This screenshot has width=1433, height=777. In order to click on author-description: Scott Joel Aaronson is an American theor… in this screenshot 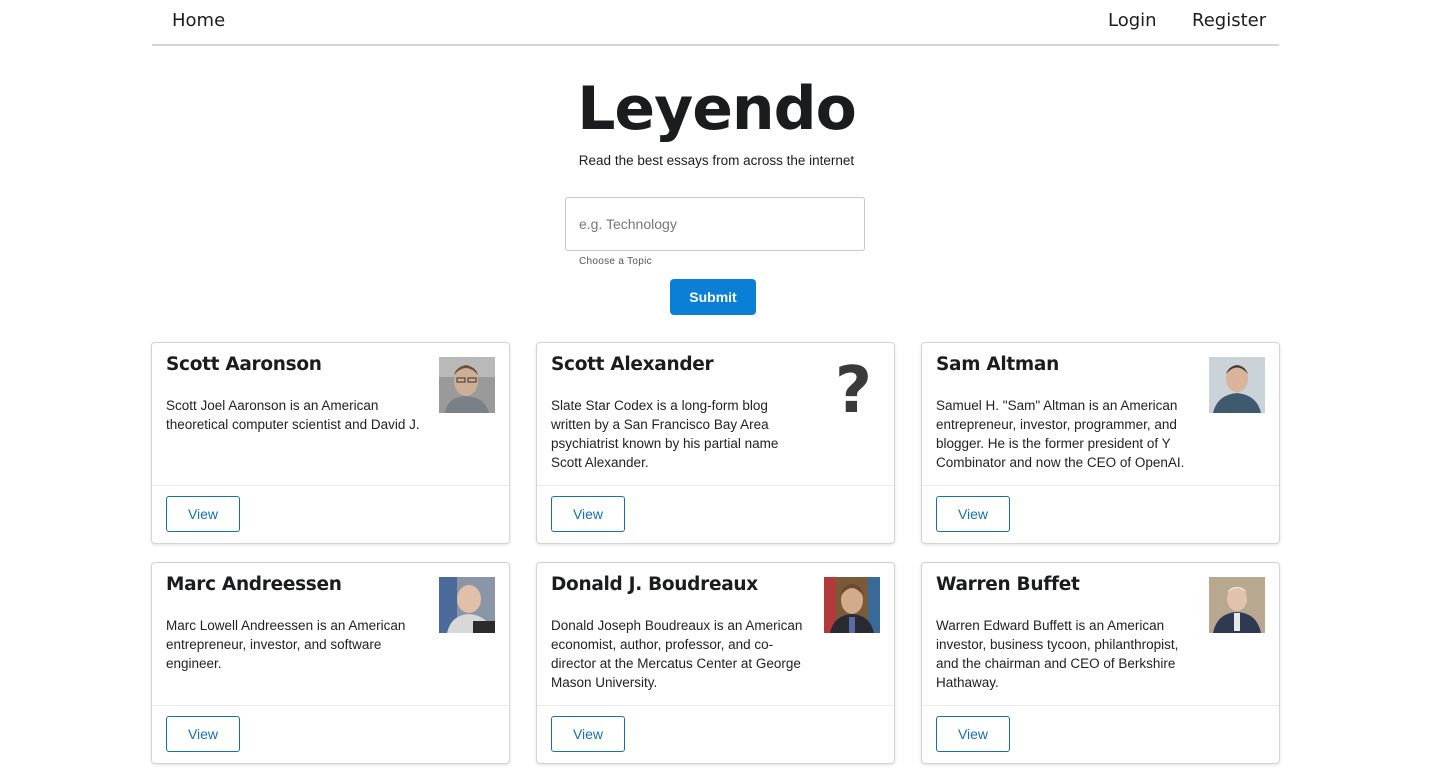, I will do `click(293, 415)`.